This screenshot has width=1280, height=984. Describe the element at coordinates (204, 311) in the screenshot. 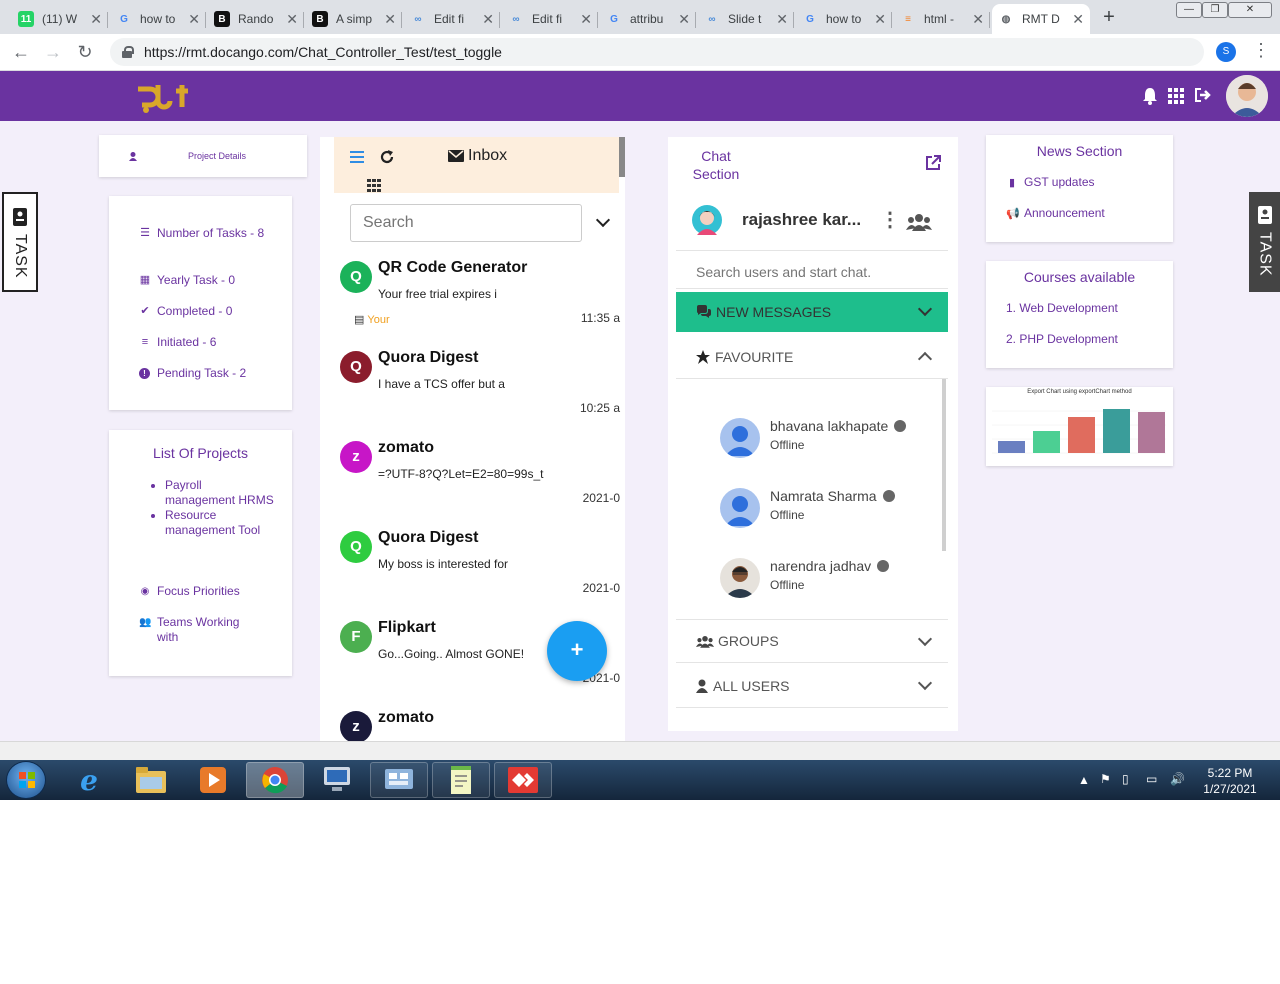

I see `task-stat-item: ✔ Completed - 0` at that location.